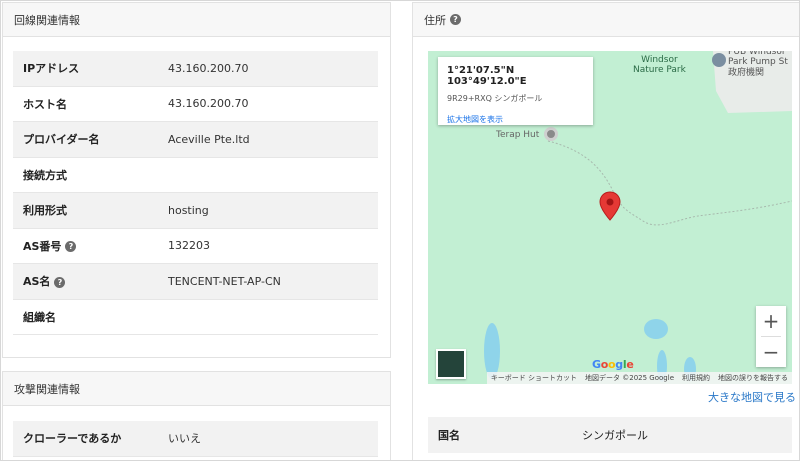 This screenshot has height=461, width=800. What do you see at coordinates (752, 397) in the screenshot?
I see `big-map-link: 大きな地図で見る` at bounding box center [752, 397].